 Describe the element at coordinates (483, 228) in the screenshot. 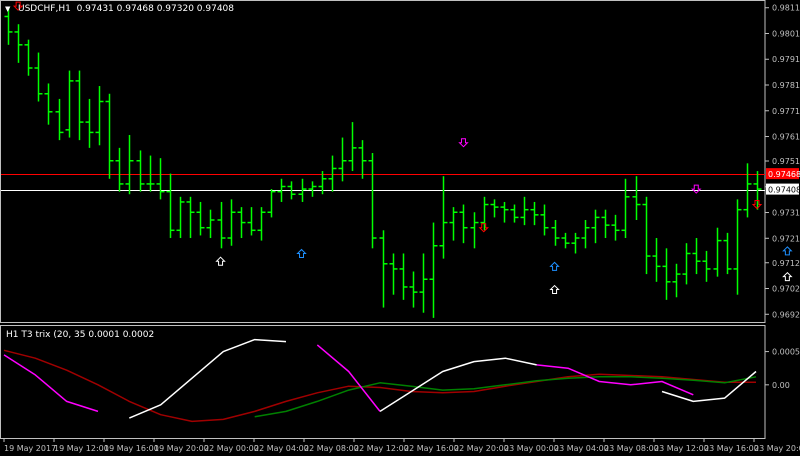

I see `down-arrow-icon` at that location.